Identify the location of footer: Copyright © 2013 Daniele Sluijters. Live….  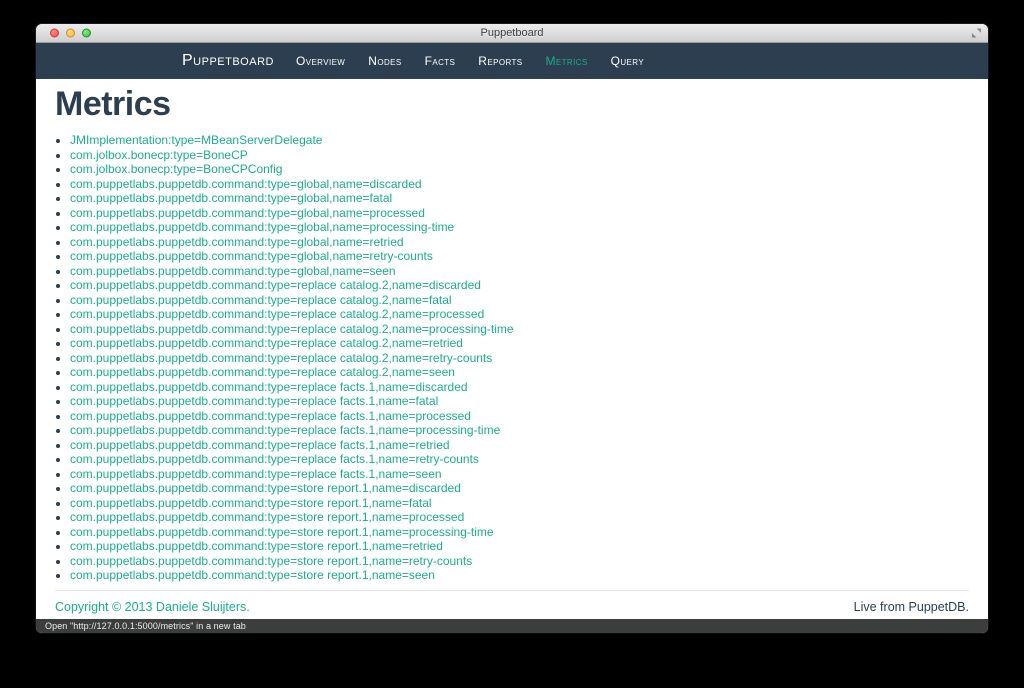
(512, 604).